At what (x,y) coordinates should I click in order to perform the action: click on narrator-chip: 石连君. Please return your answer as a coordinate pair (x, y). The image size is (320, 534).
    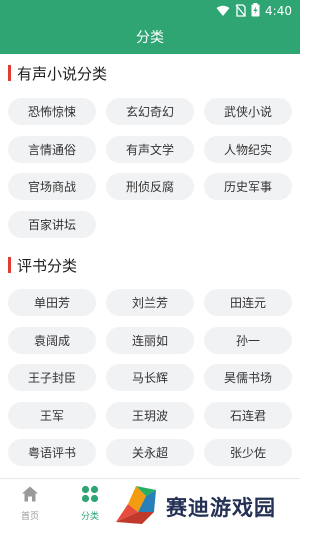
    Looking at the image, I should click on (248, 415).